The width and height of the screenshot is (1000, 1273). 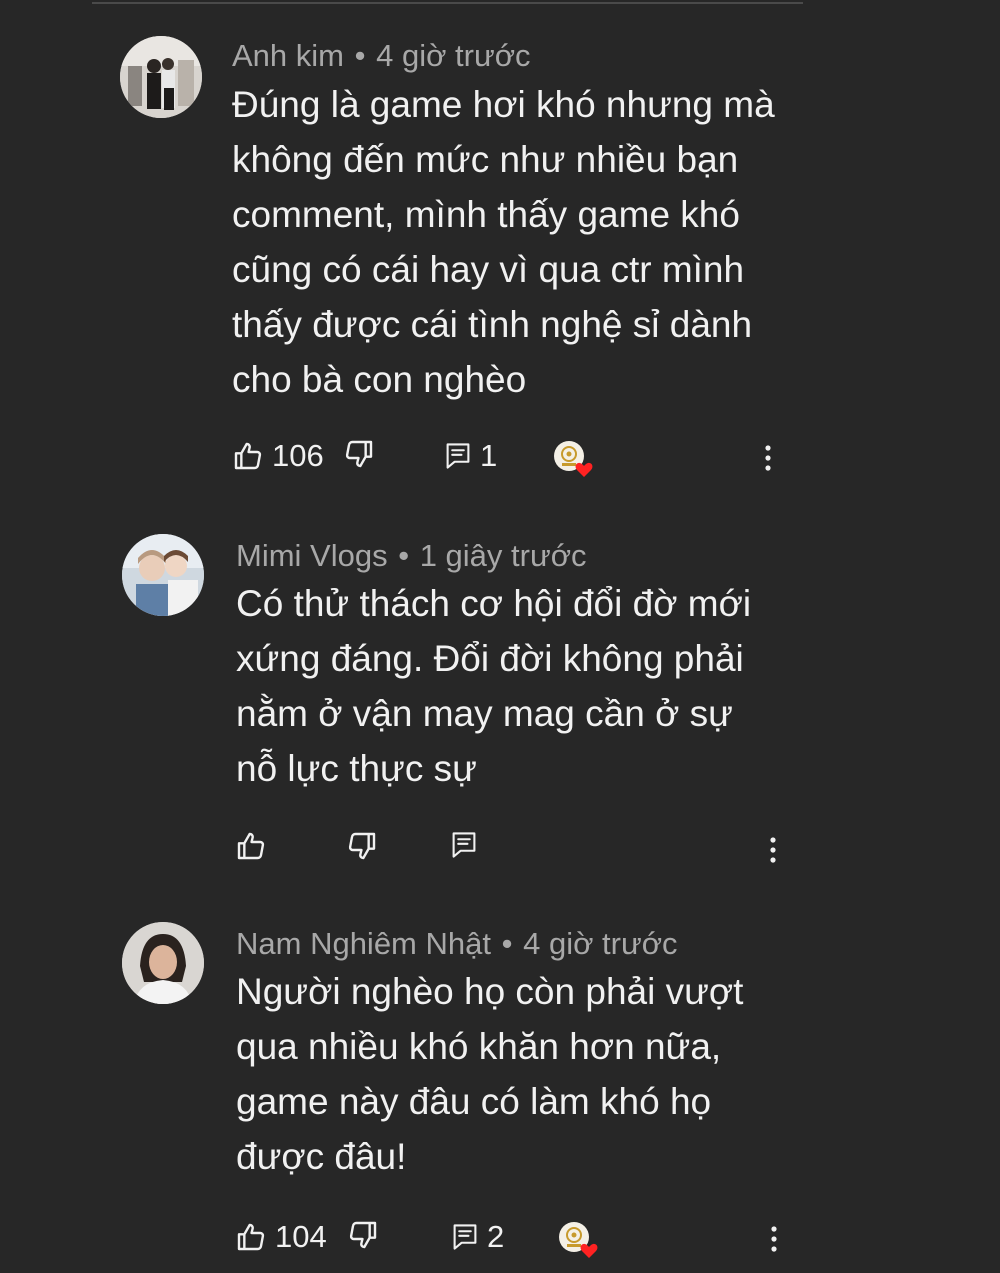 I want to click on comment-meta: Nam Nghiêm Nhật • 4 giờ trước, so click(x=457, y=944).